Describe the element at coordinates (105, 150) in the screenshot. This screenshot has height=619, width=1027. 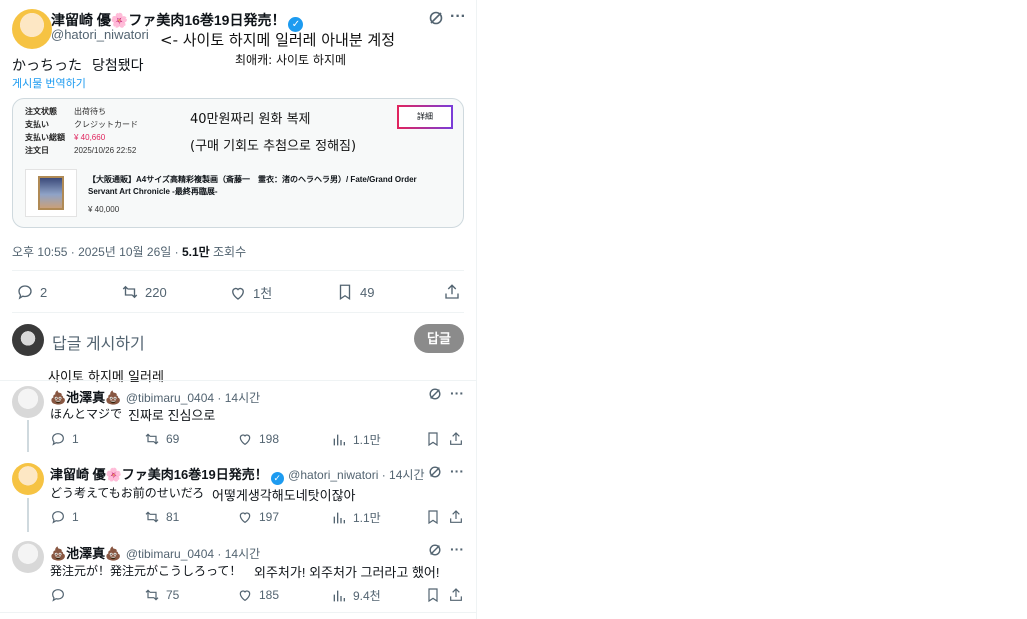
I see `order-date: 2025/10/26 22:52` at that location.